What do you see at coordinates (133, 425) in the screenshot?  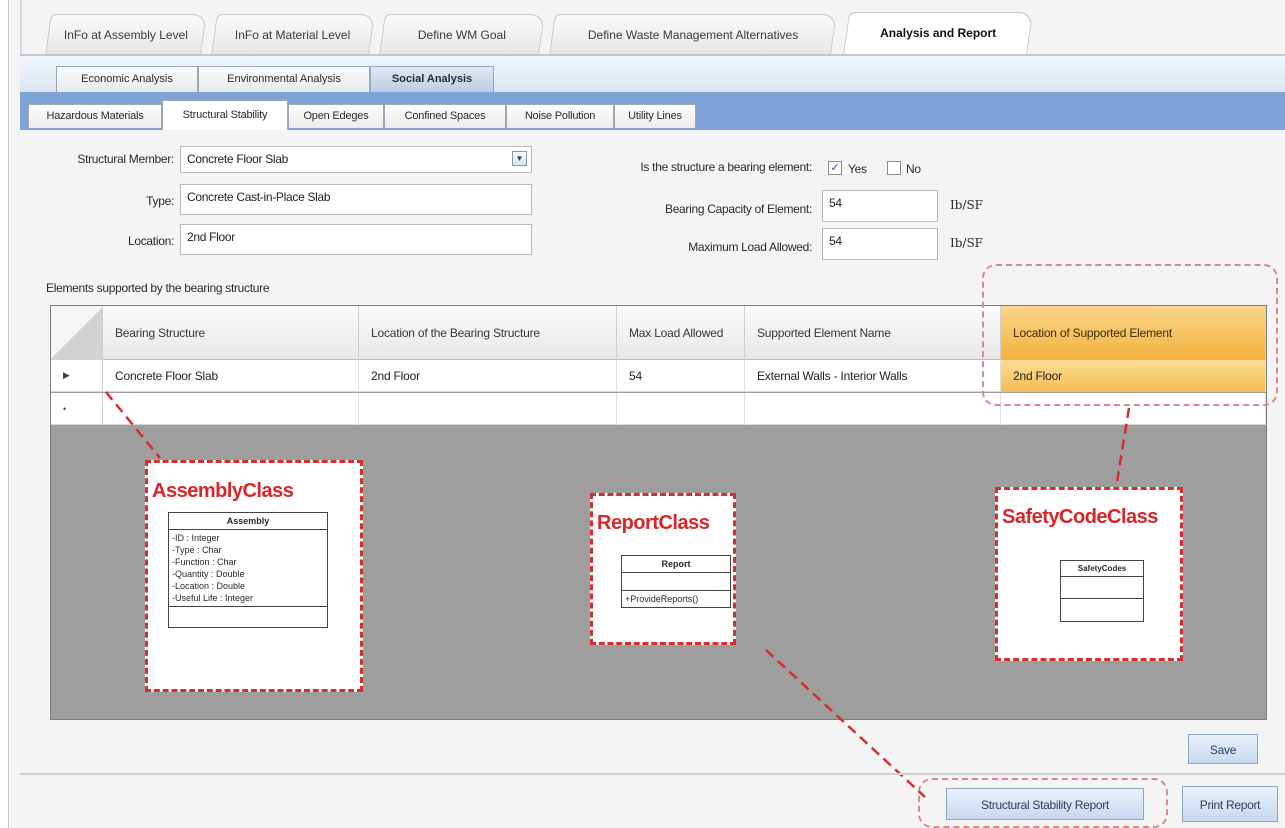 I see `connector-assembly` at bounding box center [133, 425].